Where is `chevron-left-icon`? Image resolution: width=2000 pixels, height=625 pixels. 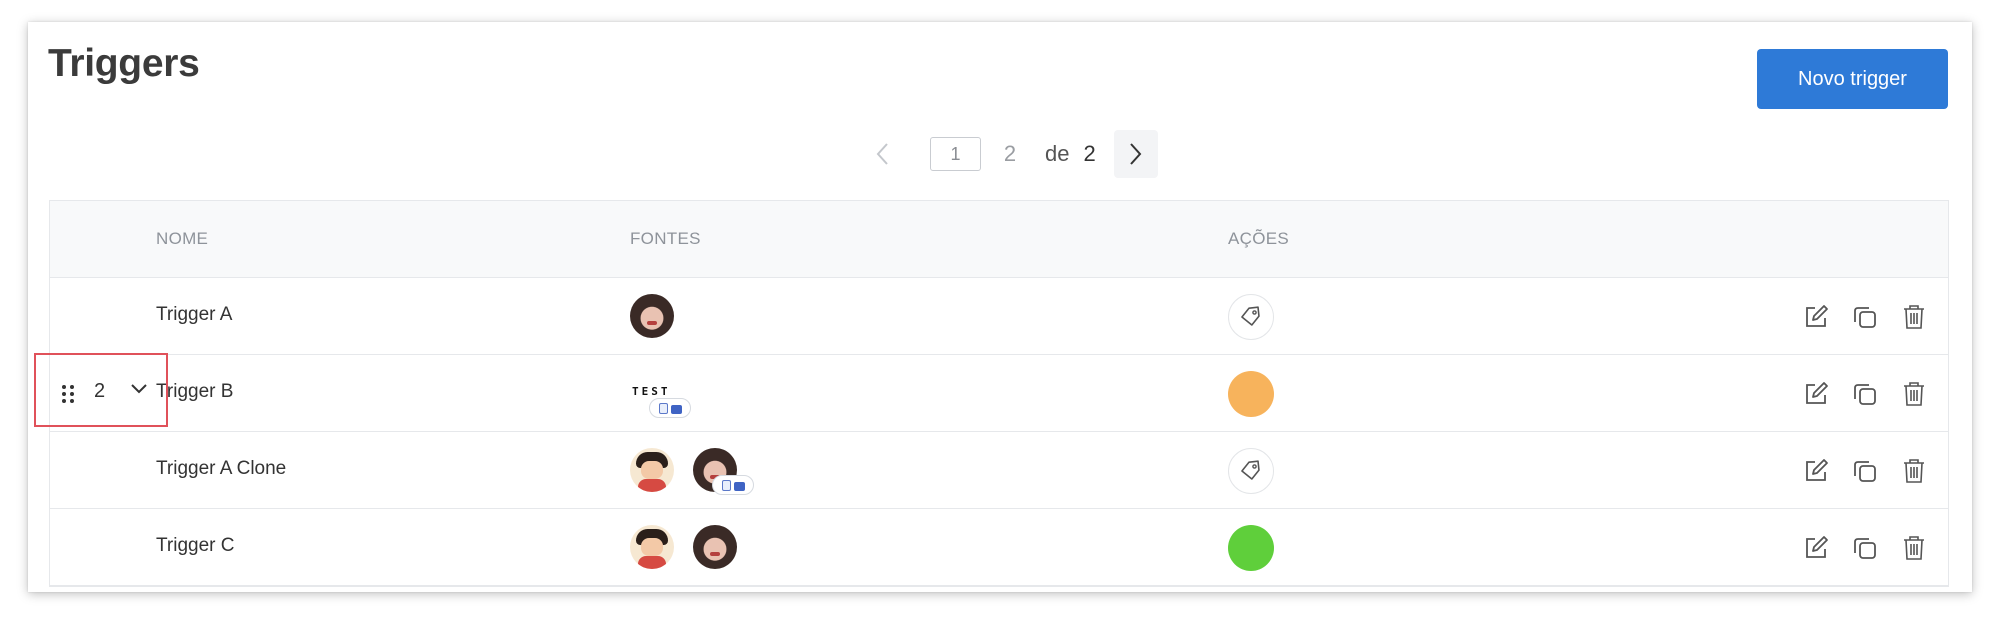 chevron-left-icon is located at coordinates (882, 154).